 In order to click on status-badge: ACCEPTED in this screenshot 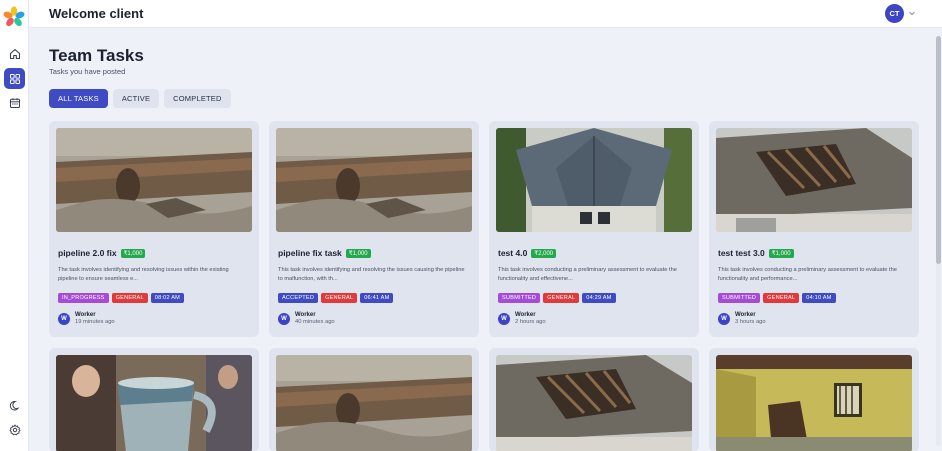, I will do `click(298, 298)`.